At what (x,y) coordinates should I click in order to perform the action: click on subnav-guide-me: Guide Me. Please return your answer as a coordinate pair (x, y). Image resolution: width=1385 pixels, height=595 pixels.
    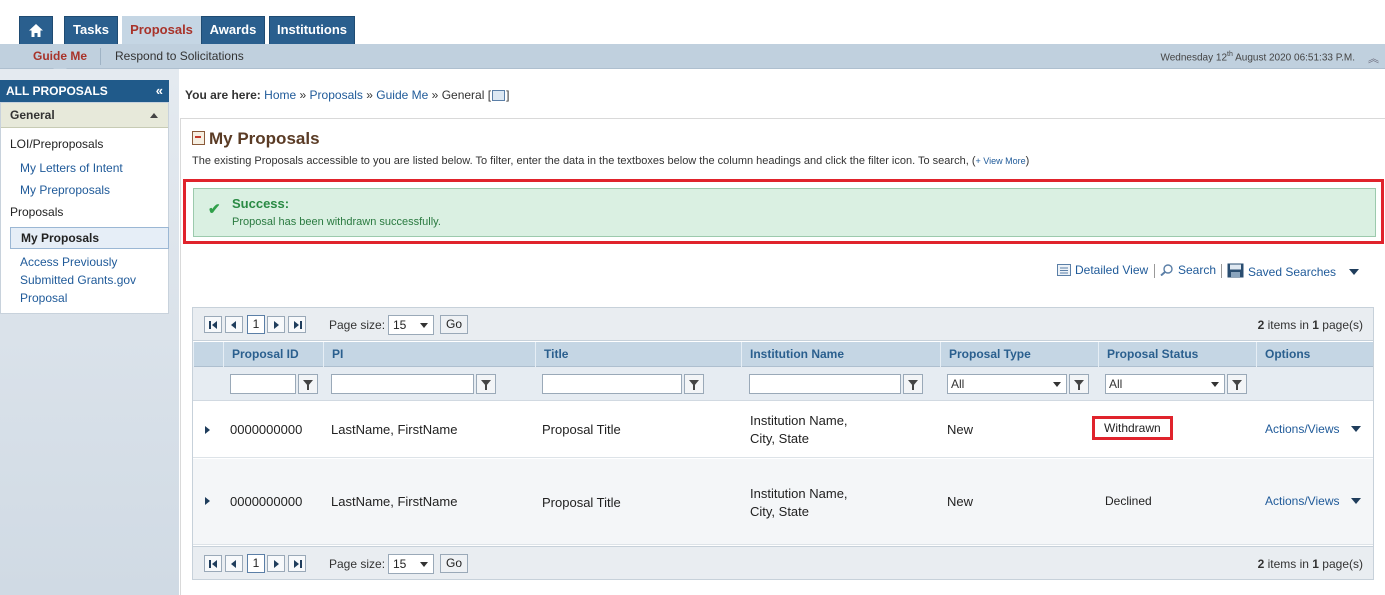
    Looking at the image, I should click on (60, 56).